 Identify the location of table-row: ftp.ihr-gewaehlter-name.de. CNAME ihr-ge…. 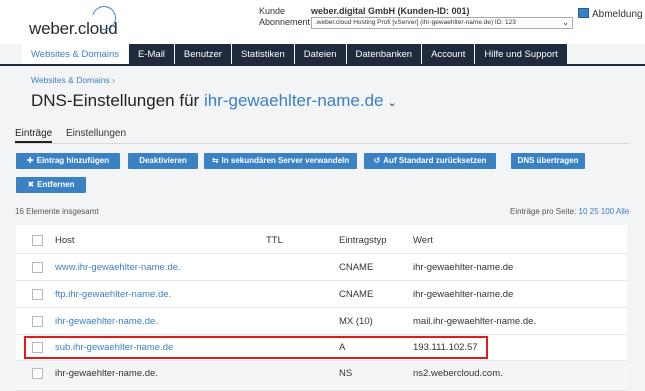
(321, 295).